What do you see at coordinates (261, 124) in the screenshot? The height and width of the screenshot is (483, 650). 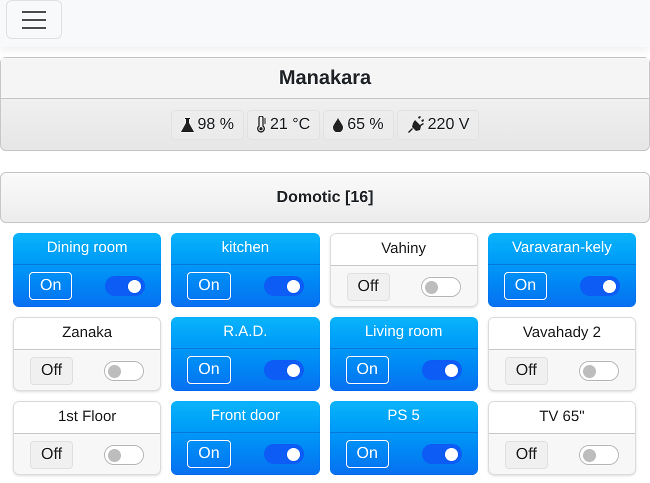 I see `thermometer-icon` at bounding box center [261, 124].